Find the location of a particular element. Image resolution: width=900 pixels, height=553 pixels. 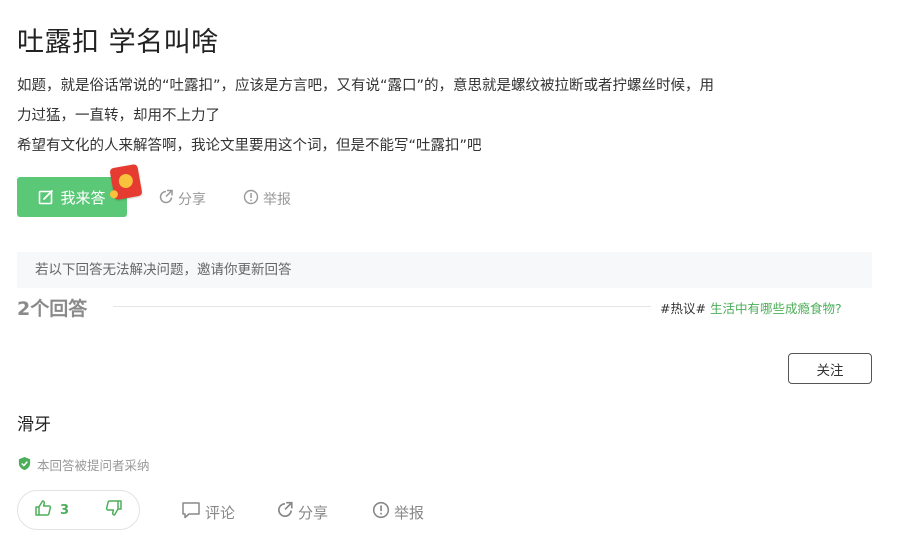

accepted-badge: 本回答被提问者采纳 is located at coordinates (83, 464).